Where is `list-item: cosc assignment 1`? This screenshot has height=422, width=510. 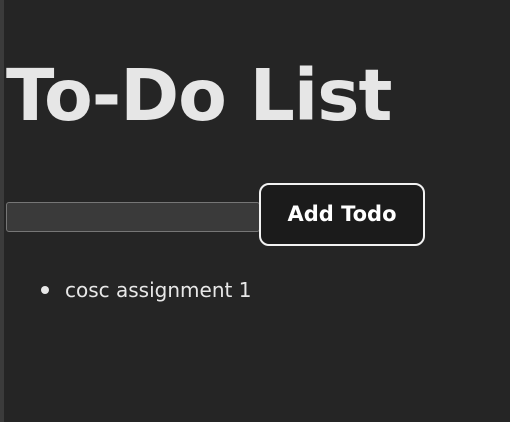
list-item: cosc assignment 1 is located at coordinates (216, 290).